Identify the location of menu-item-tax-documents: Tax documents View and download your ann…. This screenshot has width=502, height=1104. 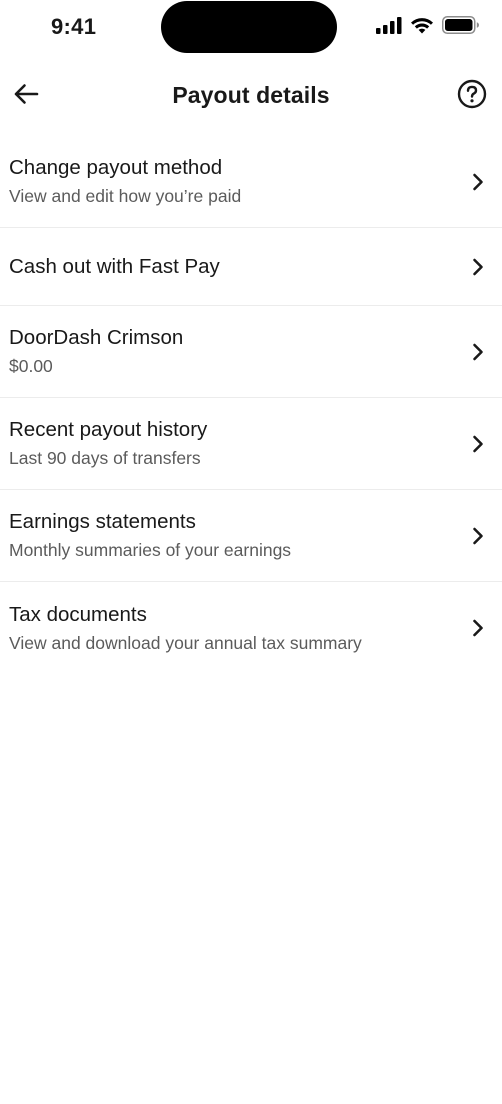
(251, 628).